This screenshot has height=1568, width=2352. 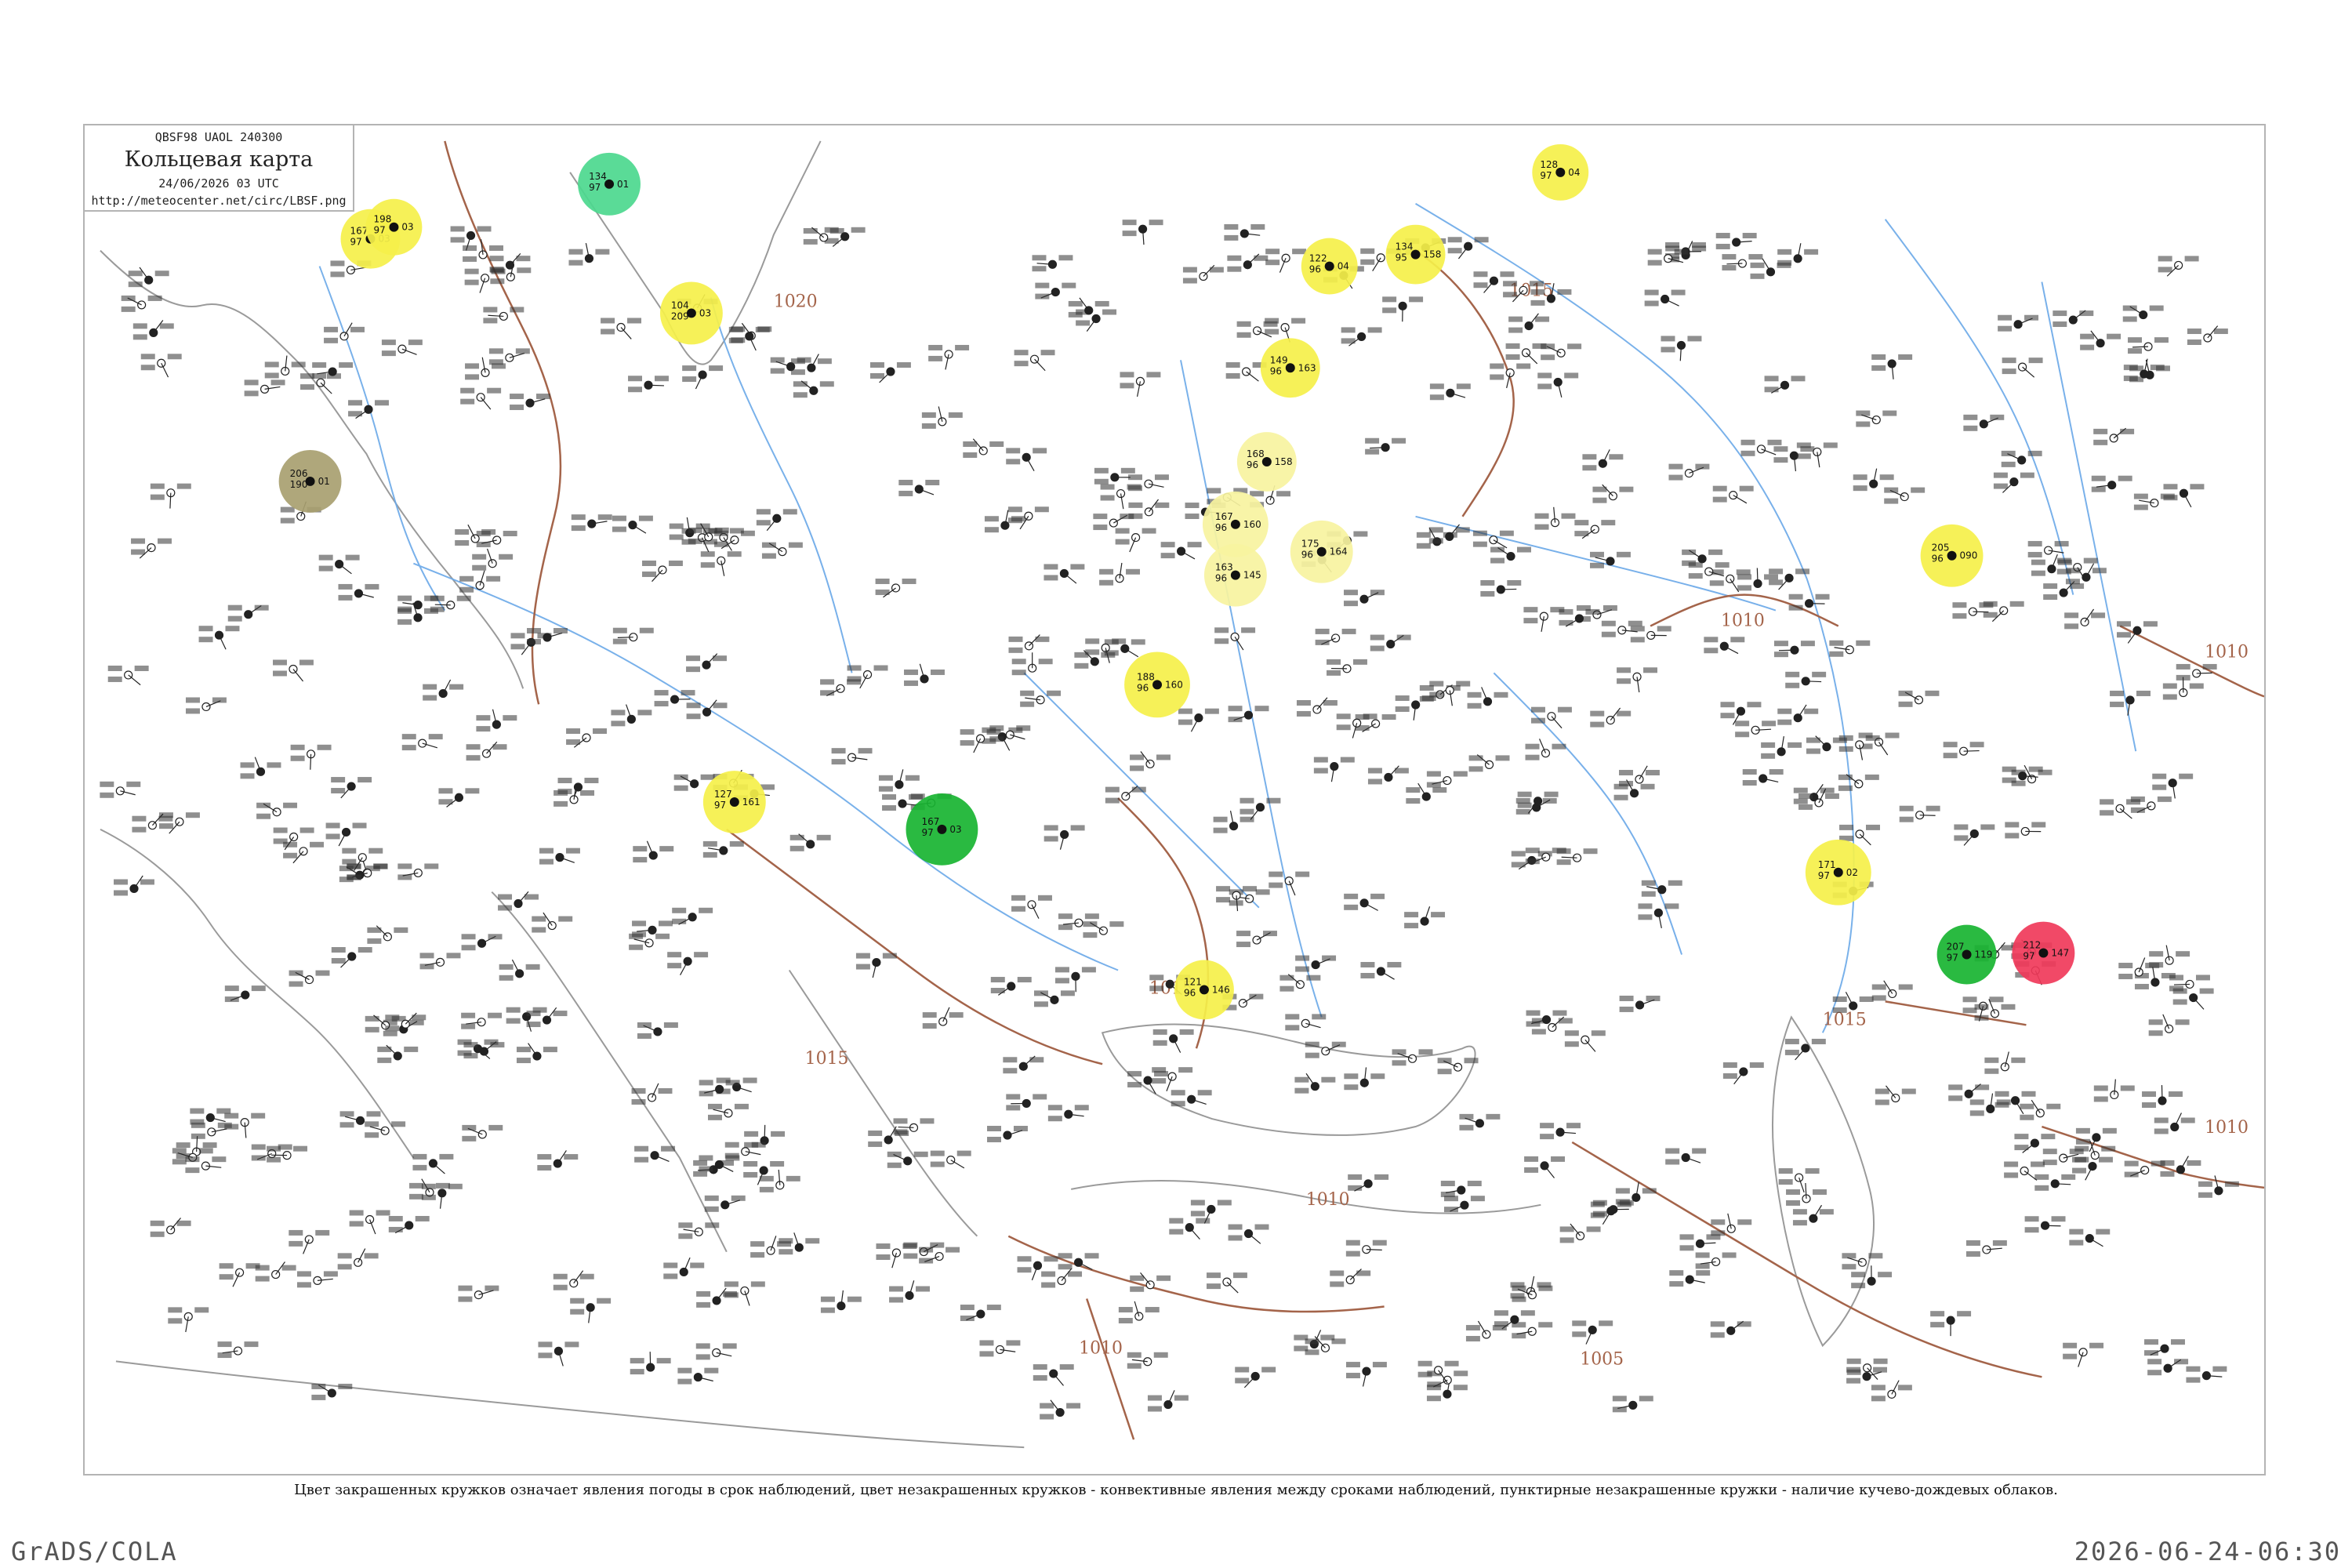 I want to click on station-marker: 18896 160, so click(x=1157, y=685).